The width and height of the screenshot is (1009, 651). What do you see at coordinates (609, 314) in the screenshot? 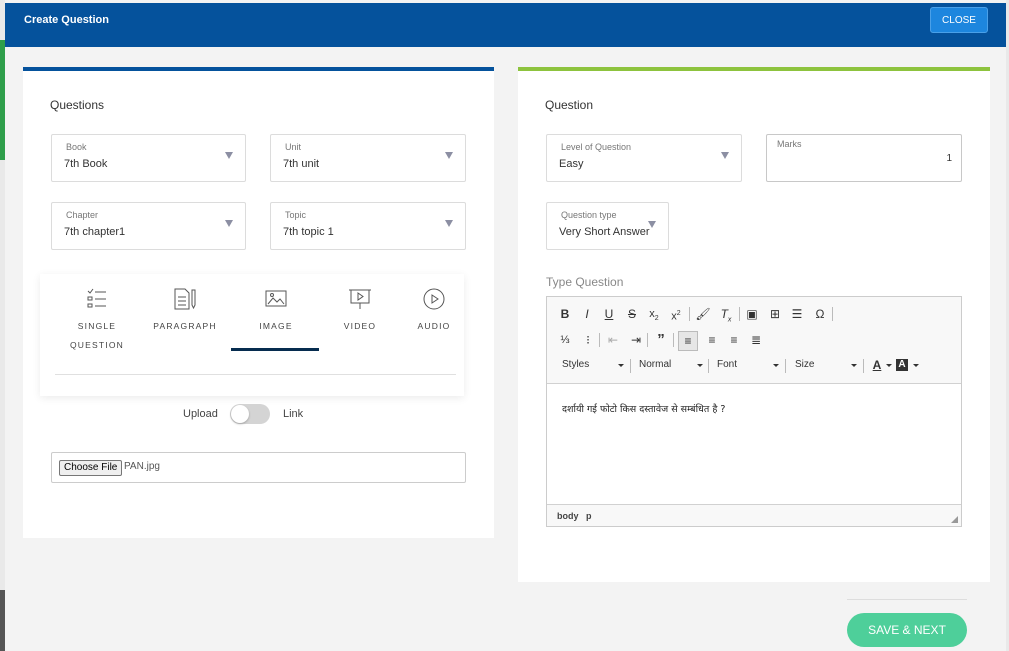
I see `underline-icon: U` at bounding box center [609, 314].